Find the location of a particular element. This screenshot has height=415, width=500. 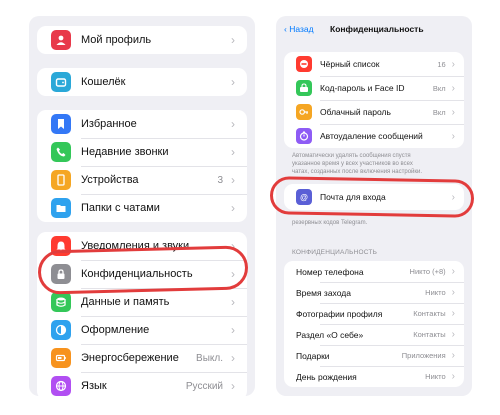

devices-count: 3 is located at coordinates (220, 180).